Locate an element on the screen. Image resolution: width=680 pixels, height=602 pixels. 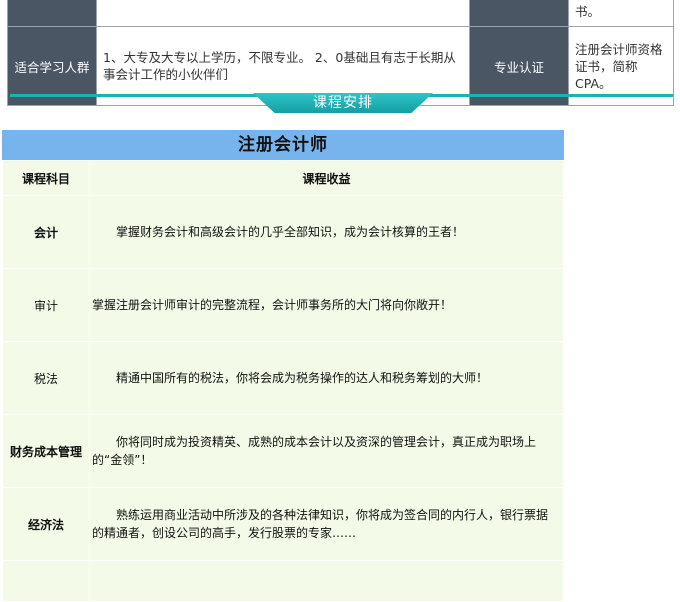
course-subject: 财务成本管理 is located at coordinates (46, 451).